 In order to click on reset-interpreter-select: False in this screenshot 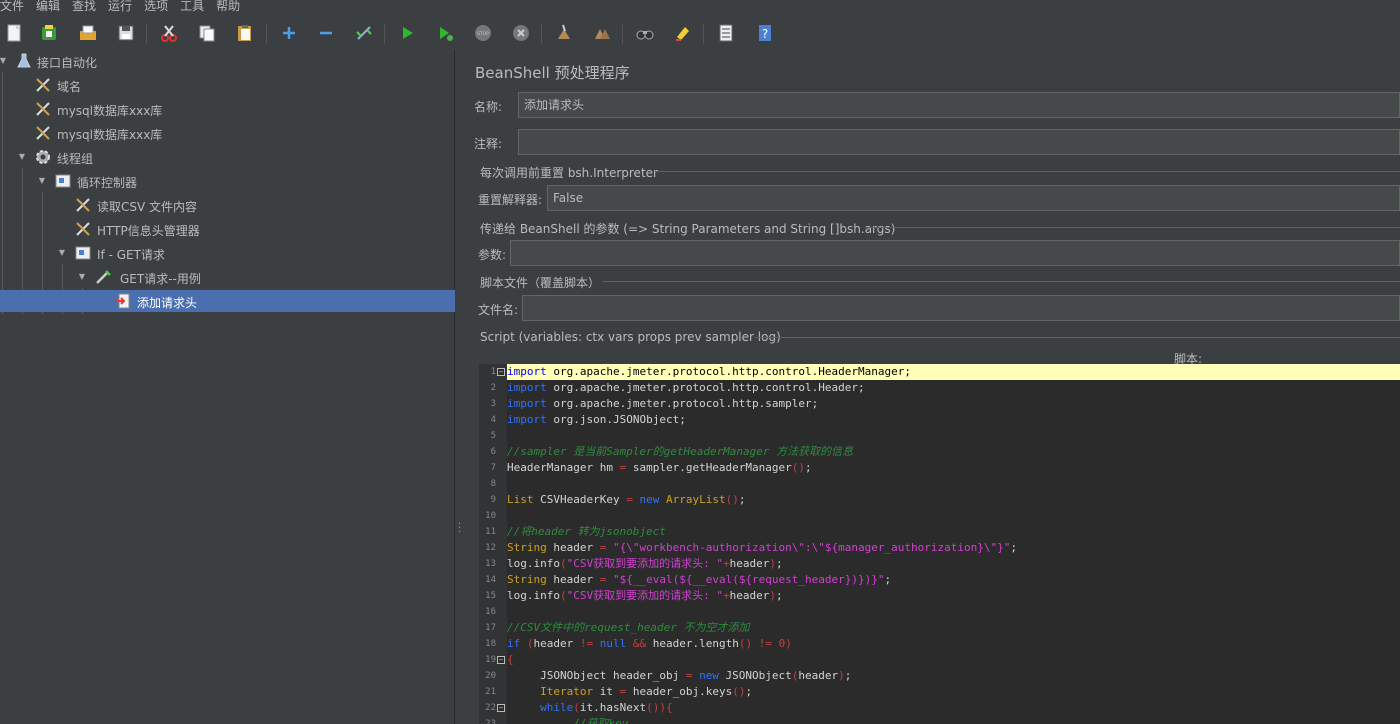, I will do `click(973, 198)`.